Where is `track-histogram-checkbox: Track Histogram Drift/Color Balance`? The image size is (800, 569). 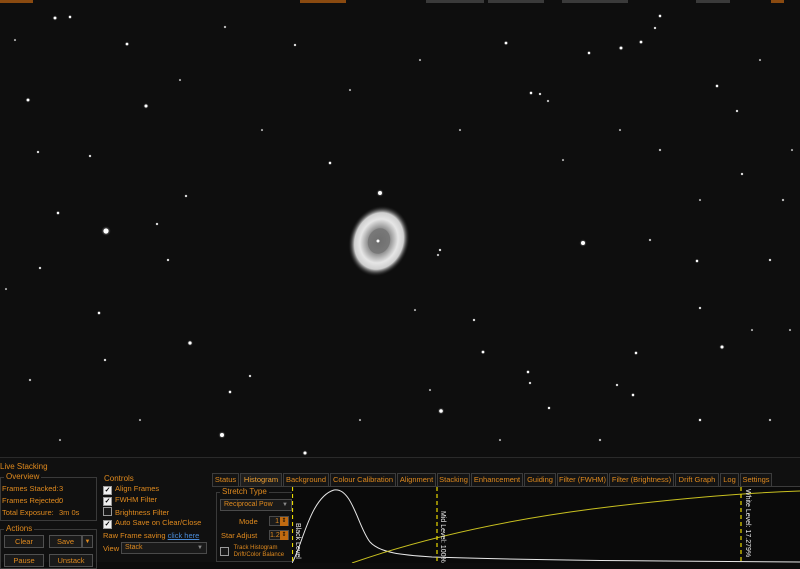
track-histogram-checkbox: Track Histogram Drift/Color Balance is located at coordinates (252, 552).